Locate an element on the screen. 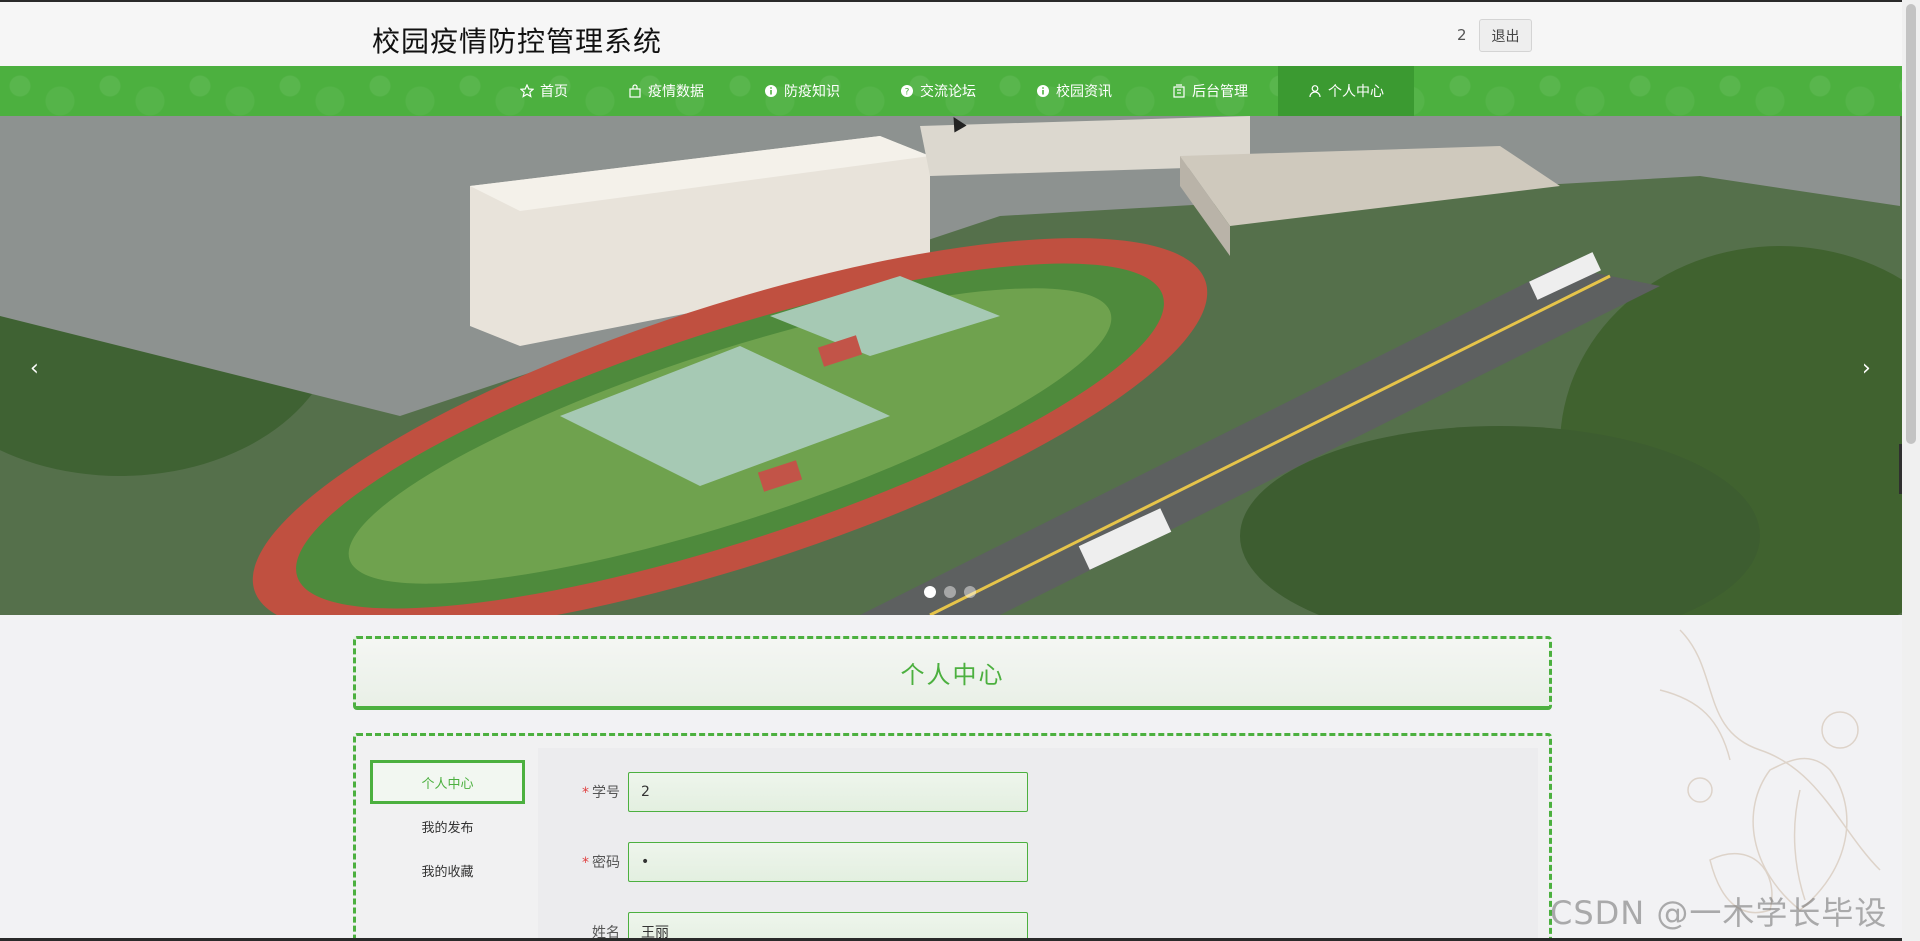 The height and width of the screenshot is (941, 1920). student-id-label: * 学号 is located at coordinates (601, 793).